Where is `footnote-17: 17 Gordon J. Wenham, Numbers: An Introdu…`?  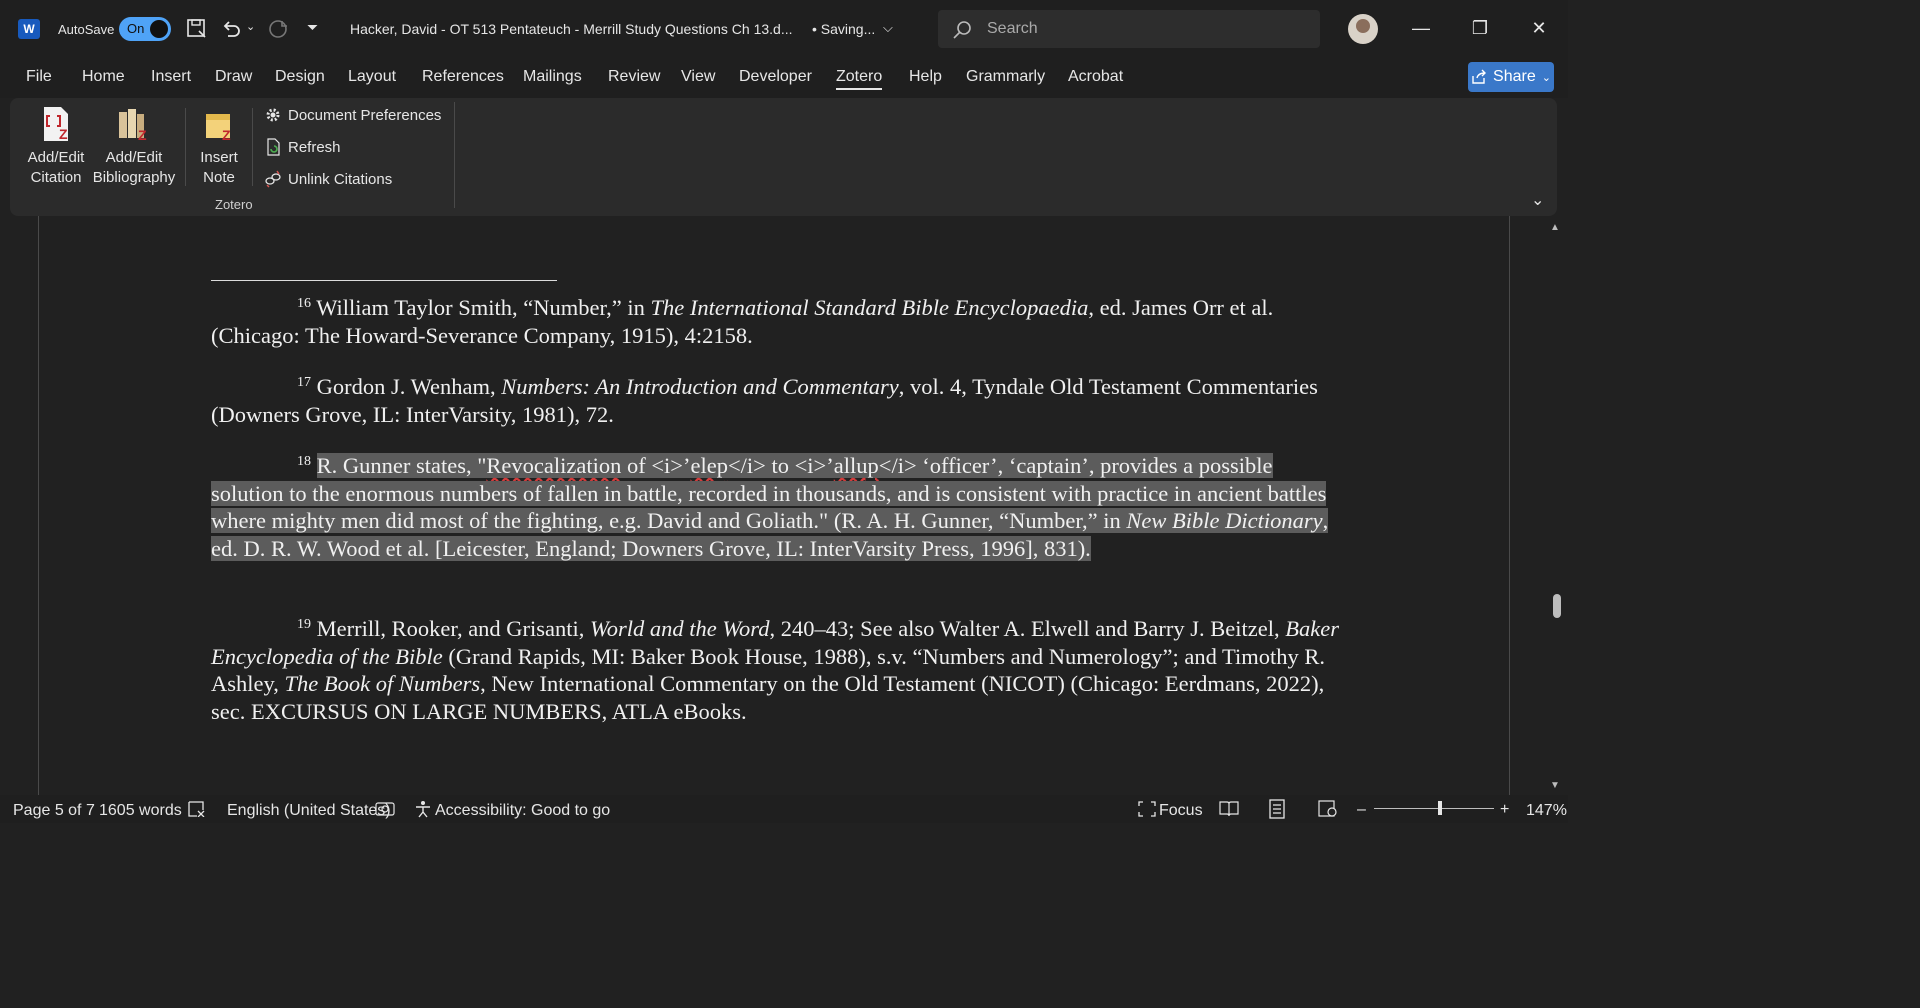 footnote-17: 17 Gordon J. Wenham, Numbers: An Introdu… is located at coordinates (776, 400).